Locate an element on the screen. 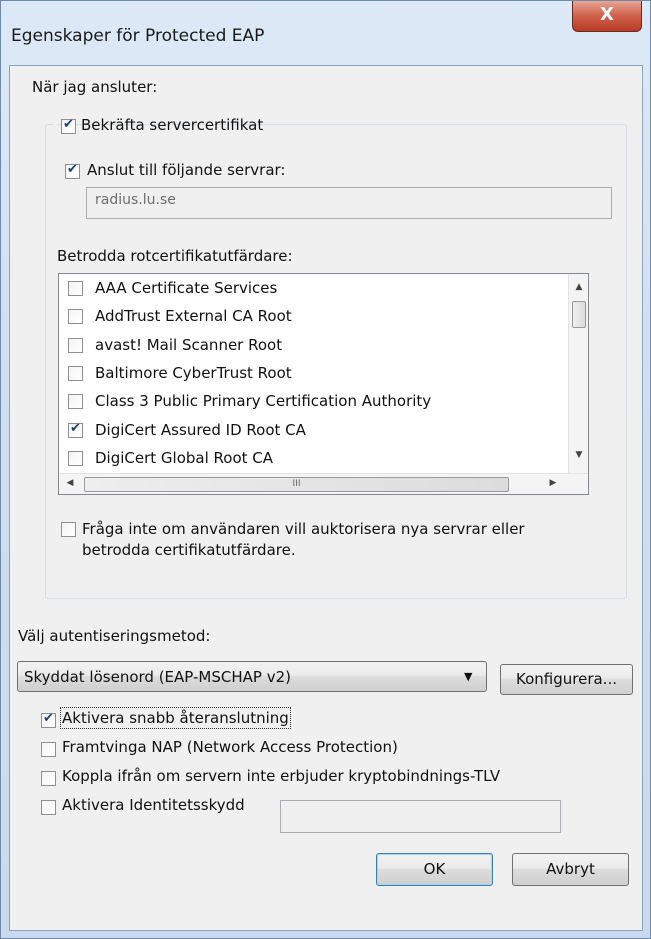 Image resolution: width=651 pixels, height=939 pixels. trusted-ca-heading: Betrodda rotcertifikatutfärdare: is located at coordinates (175, 256).